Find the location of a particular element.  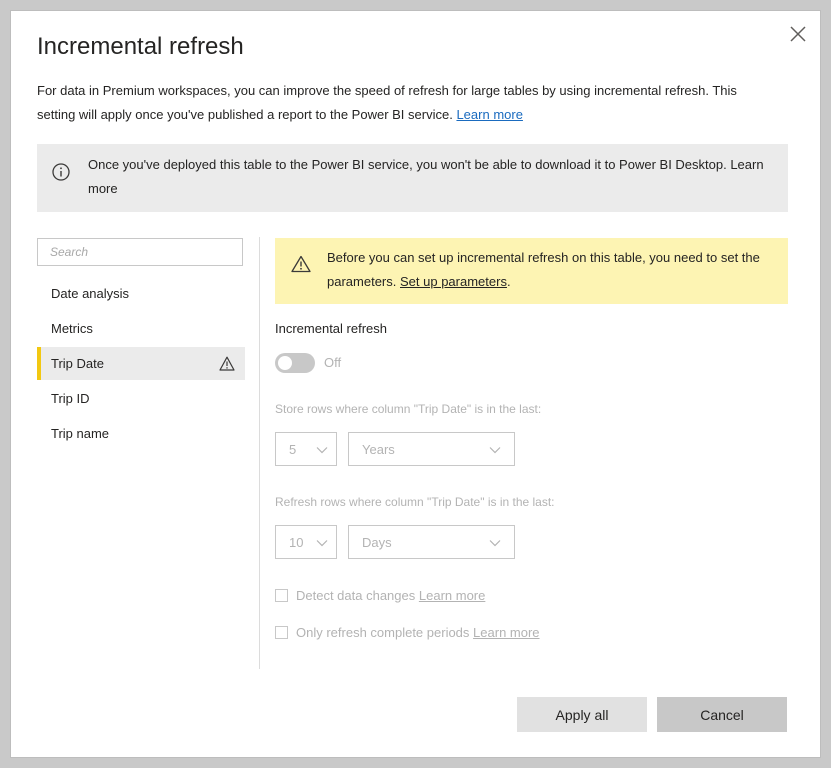

table-item-trip-name: Trip name is located at coordinates (141, 433).